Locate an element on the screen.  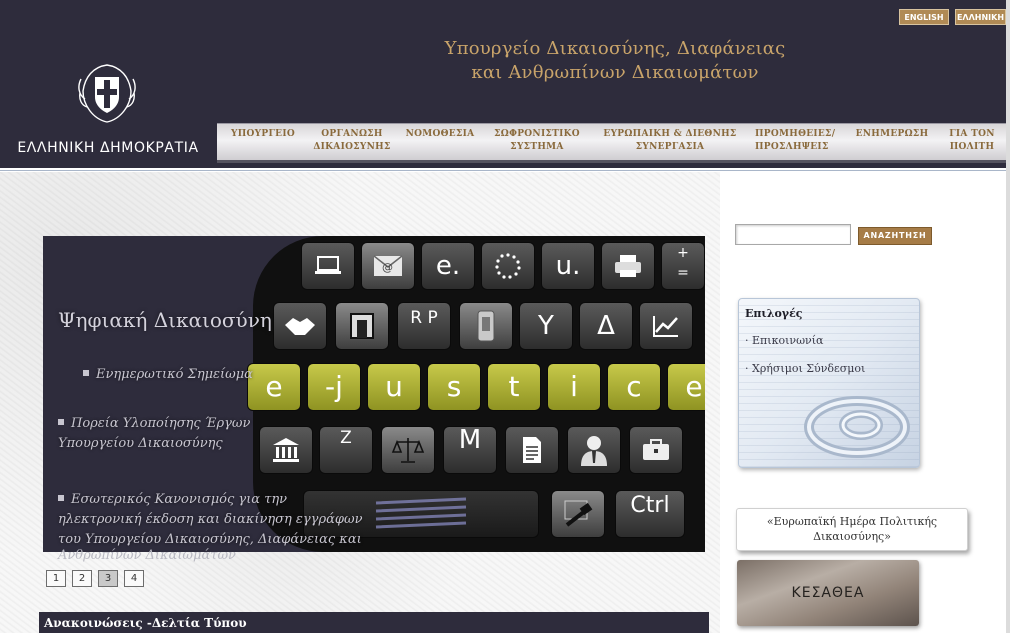
key-r-p: R P is located at coordinates (424, 326).